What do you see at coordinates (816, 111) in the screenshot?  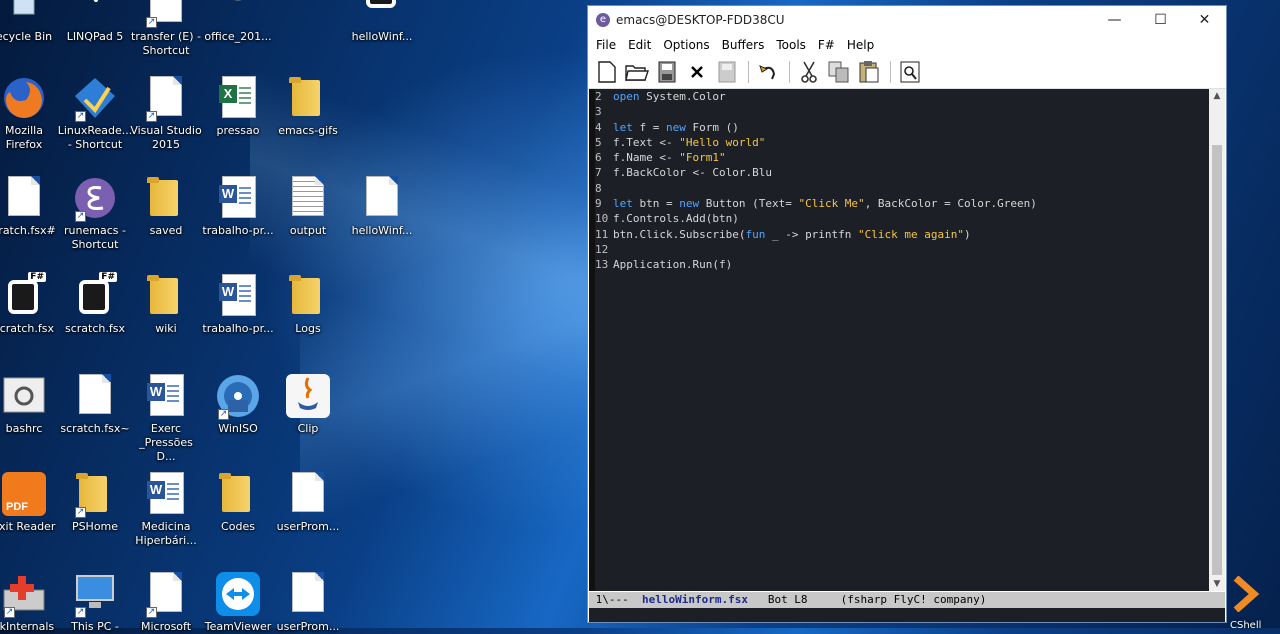 I see `code-line: 3` at bounding box center [816, 111].